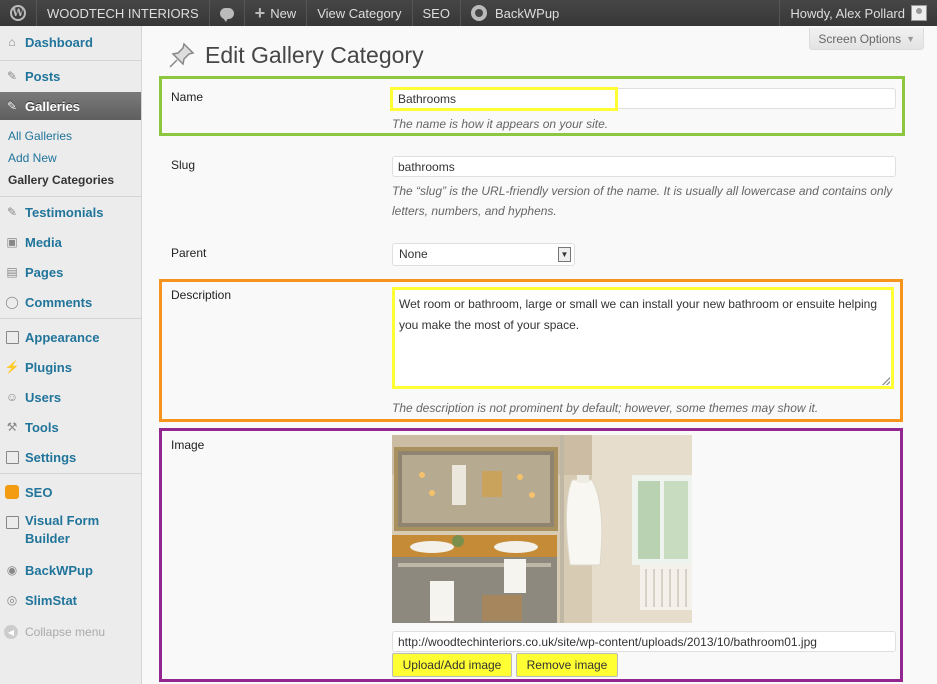  Describe the element at coordinates (426, 166) in the screenshot. I see `slug-value: bathrooms` at that location.